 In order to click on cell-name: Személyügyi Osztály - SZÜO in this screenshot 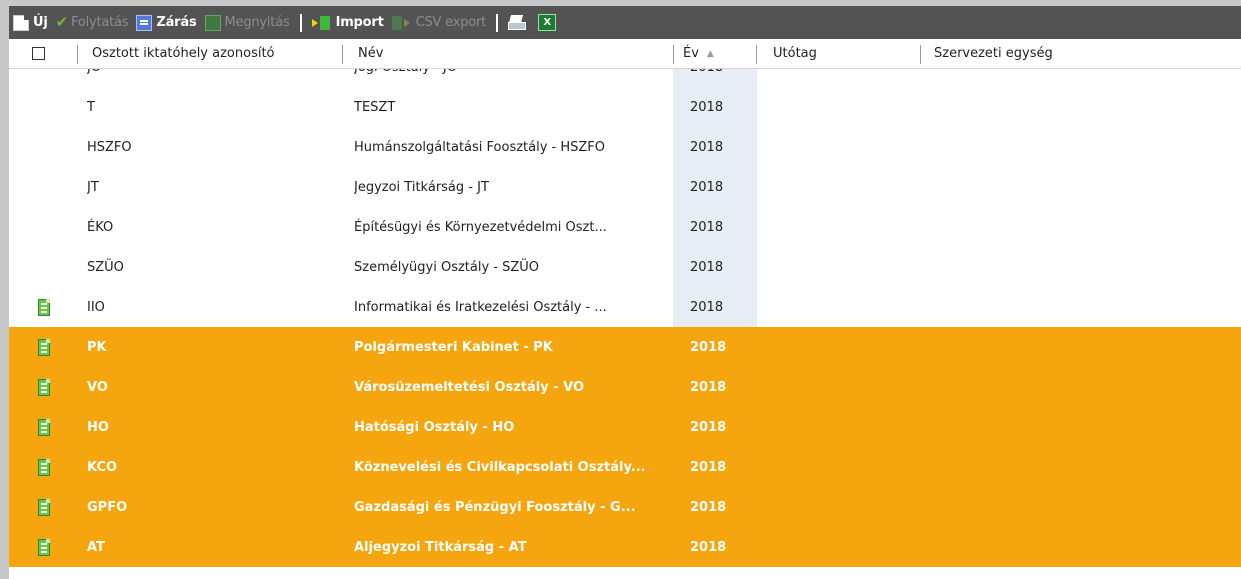, I will do `click(447, 267)`.